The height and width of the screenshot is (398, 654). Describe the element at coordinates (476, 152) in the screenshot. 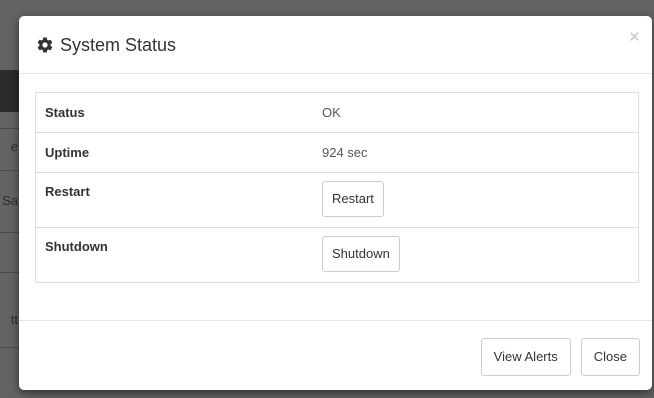

I see `uptime-value: 924 sec` at that location.